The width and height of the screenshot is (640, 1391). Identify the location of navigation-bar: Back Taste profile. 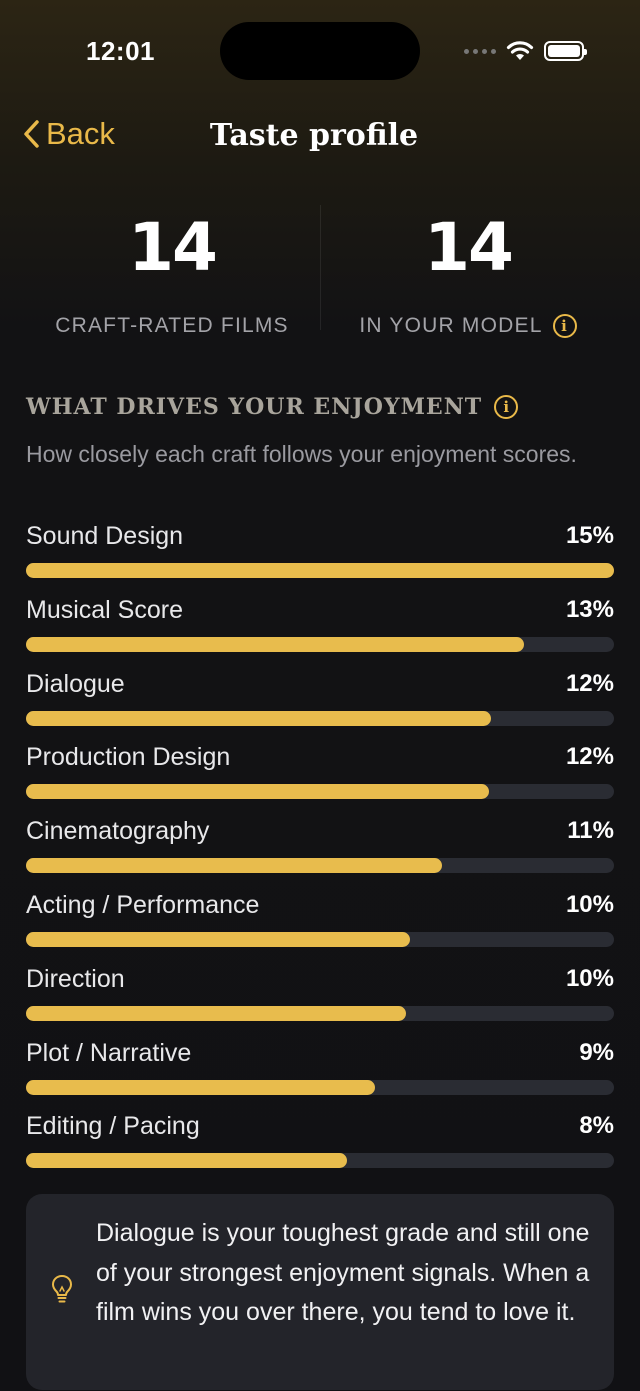
(320, 136).